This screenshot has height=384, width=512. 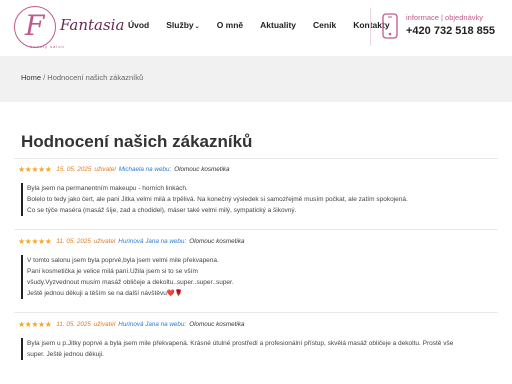 I want to click on phone-icon, so click(x=390, y=26).